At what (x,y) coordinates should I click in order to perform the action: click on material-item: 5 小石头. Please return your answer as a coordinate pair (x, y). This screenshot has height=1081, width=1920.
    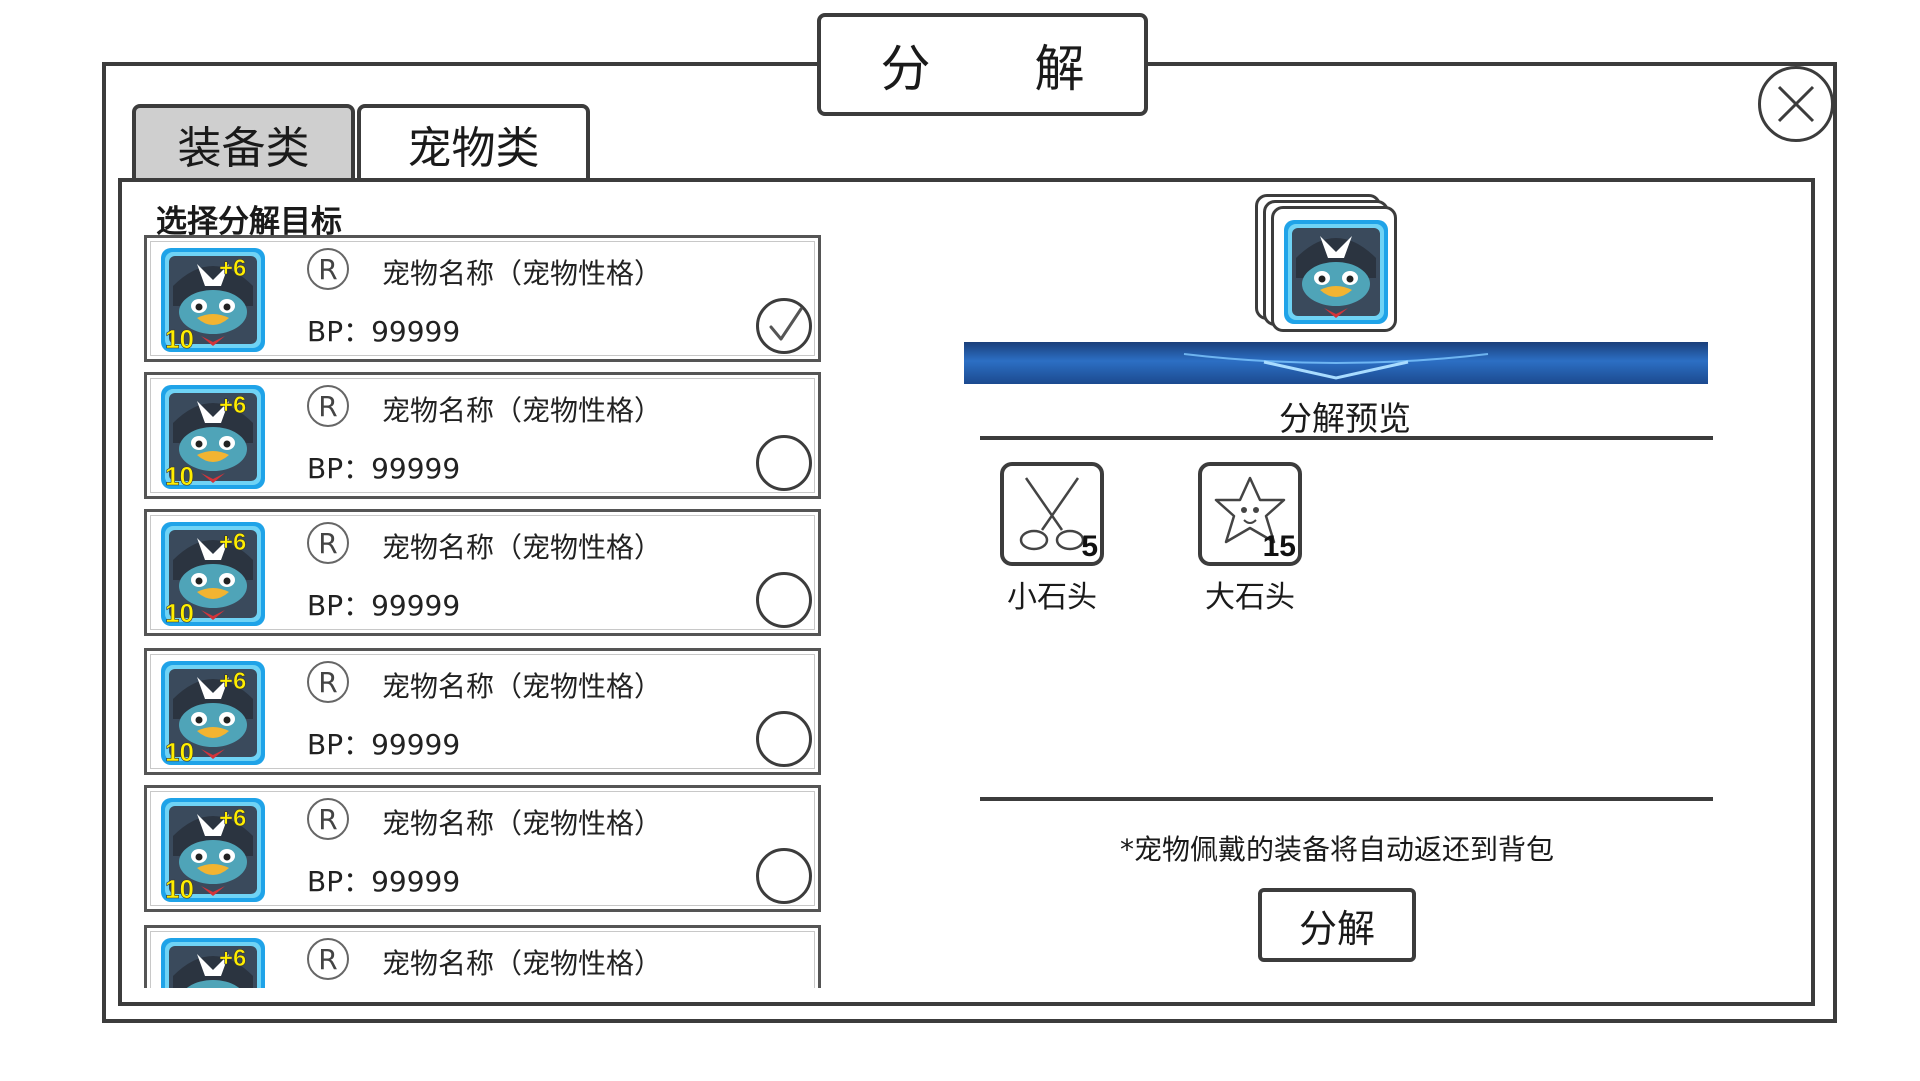
    Looking at the image, I should click on (1052, 539).